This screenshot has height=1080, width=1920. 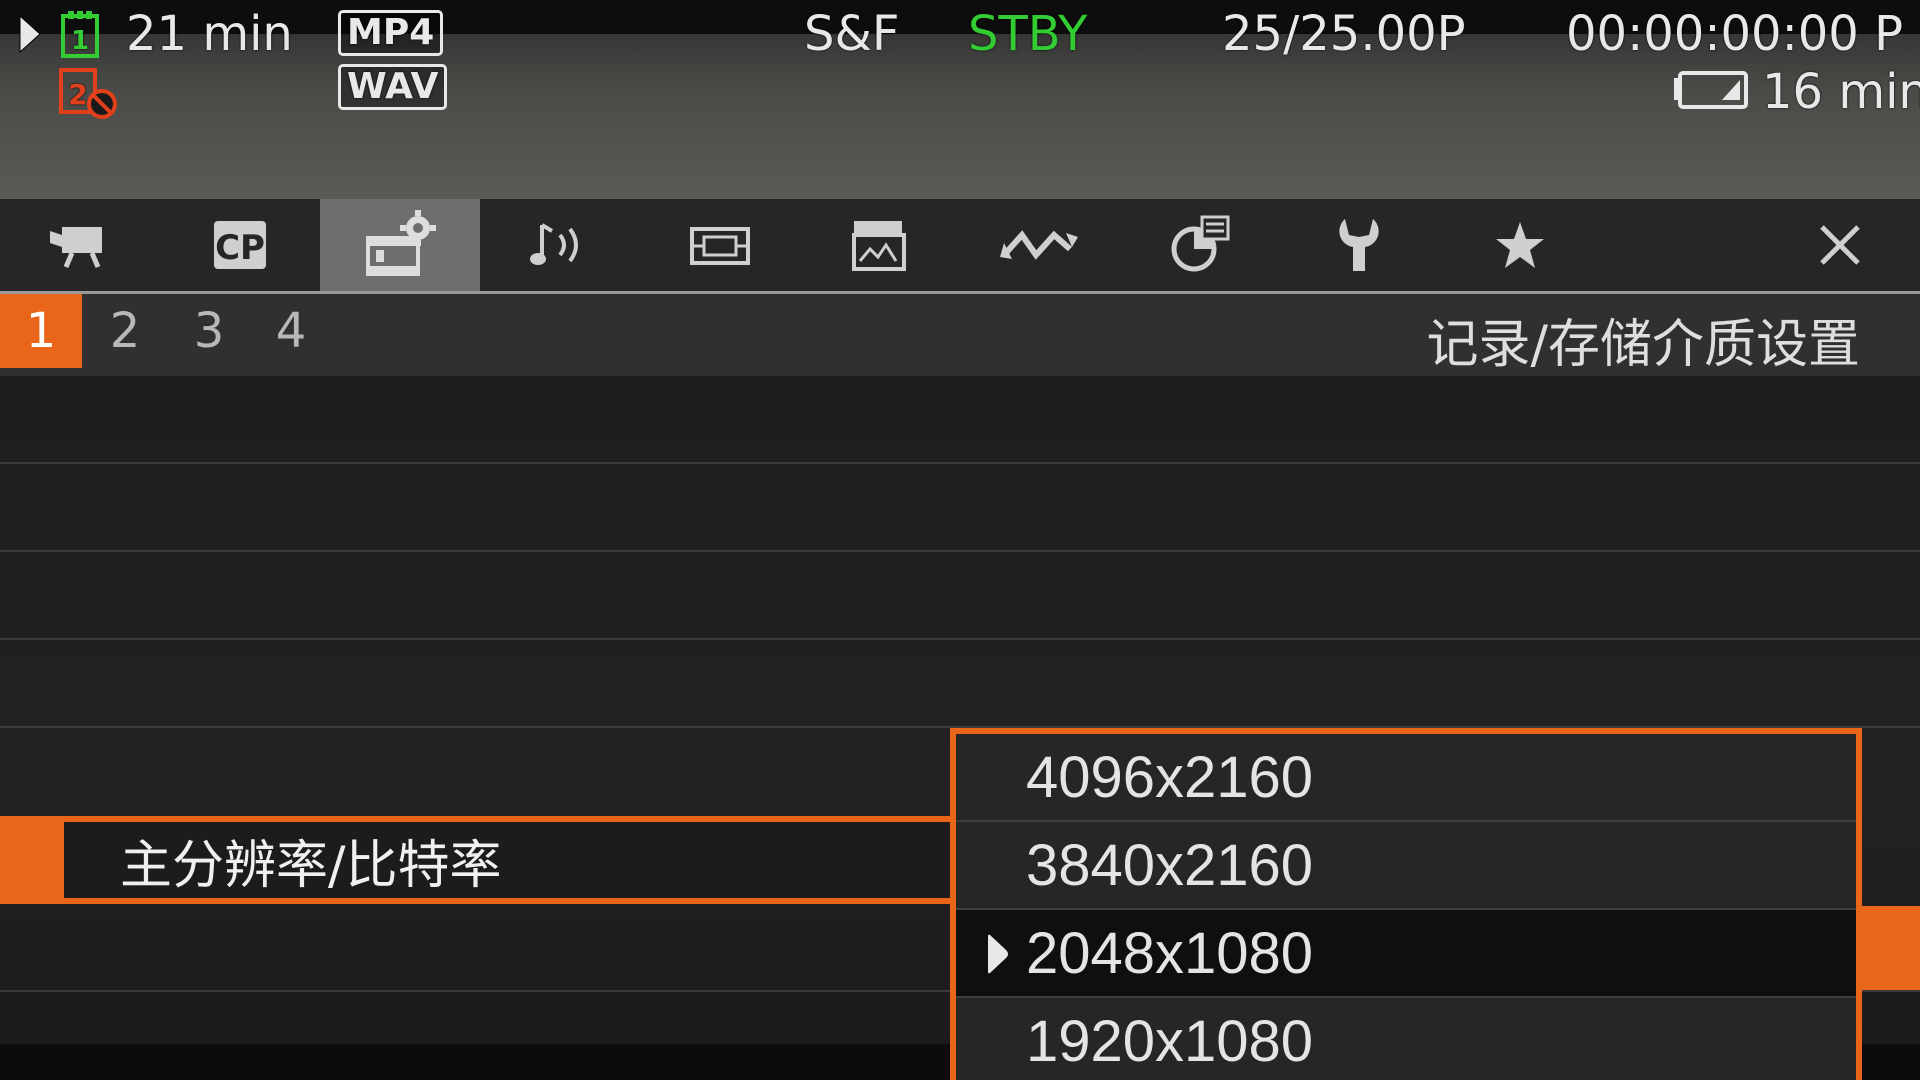 I want to click on tab-my-menu, so click(x=1520, y=245).